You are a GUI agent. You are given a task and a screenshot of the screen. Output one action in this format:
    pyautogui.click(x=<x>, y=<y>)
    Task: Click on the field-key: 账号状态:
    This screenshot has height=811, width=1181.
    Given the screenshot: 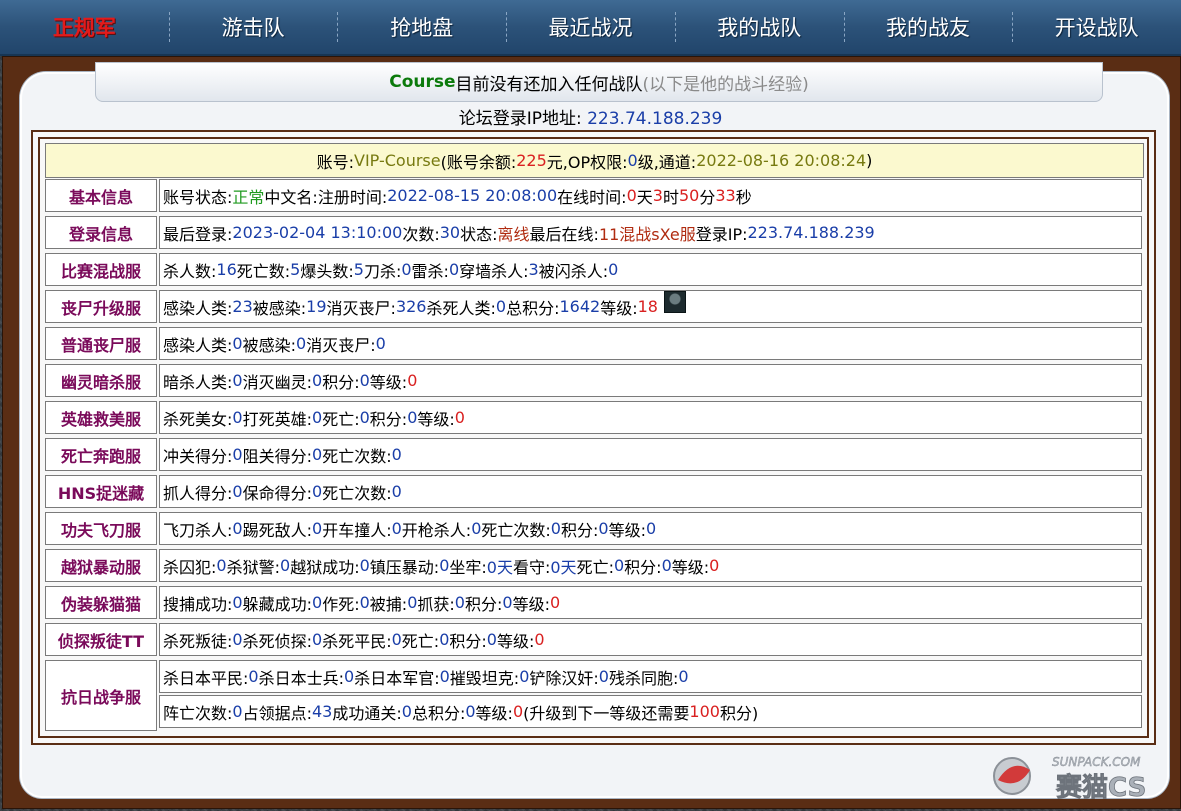 What is the action you would take?
    pyautogui.click(x=198, y=197)
    